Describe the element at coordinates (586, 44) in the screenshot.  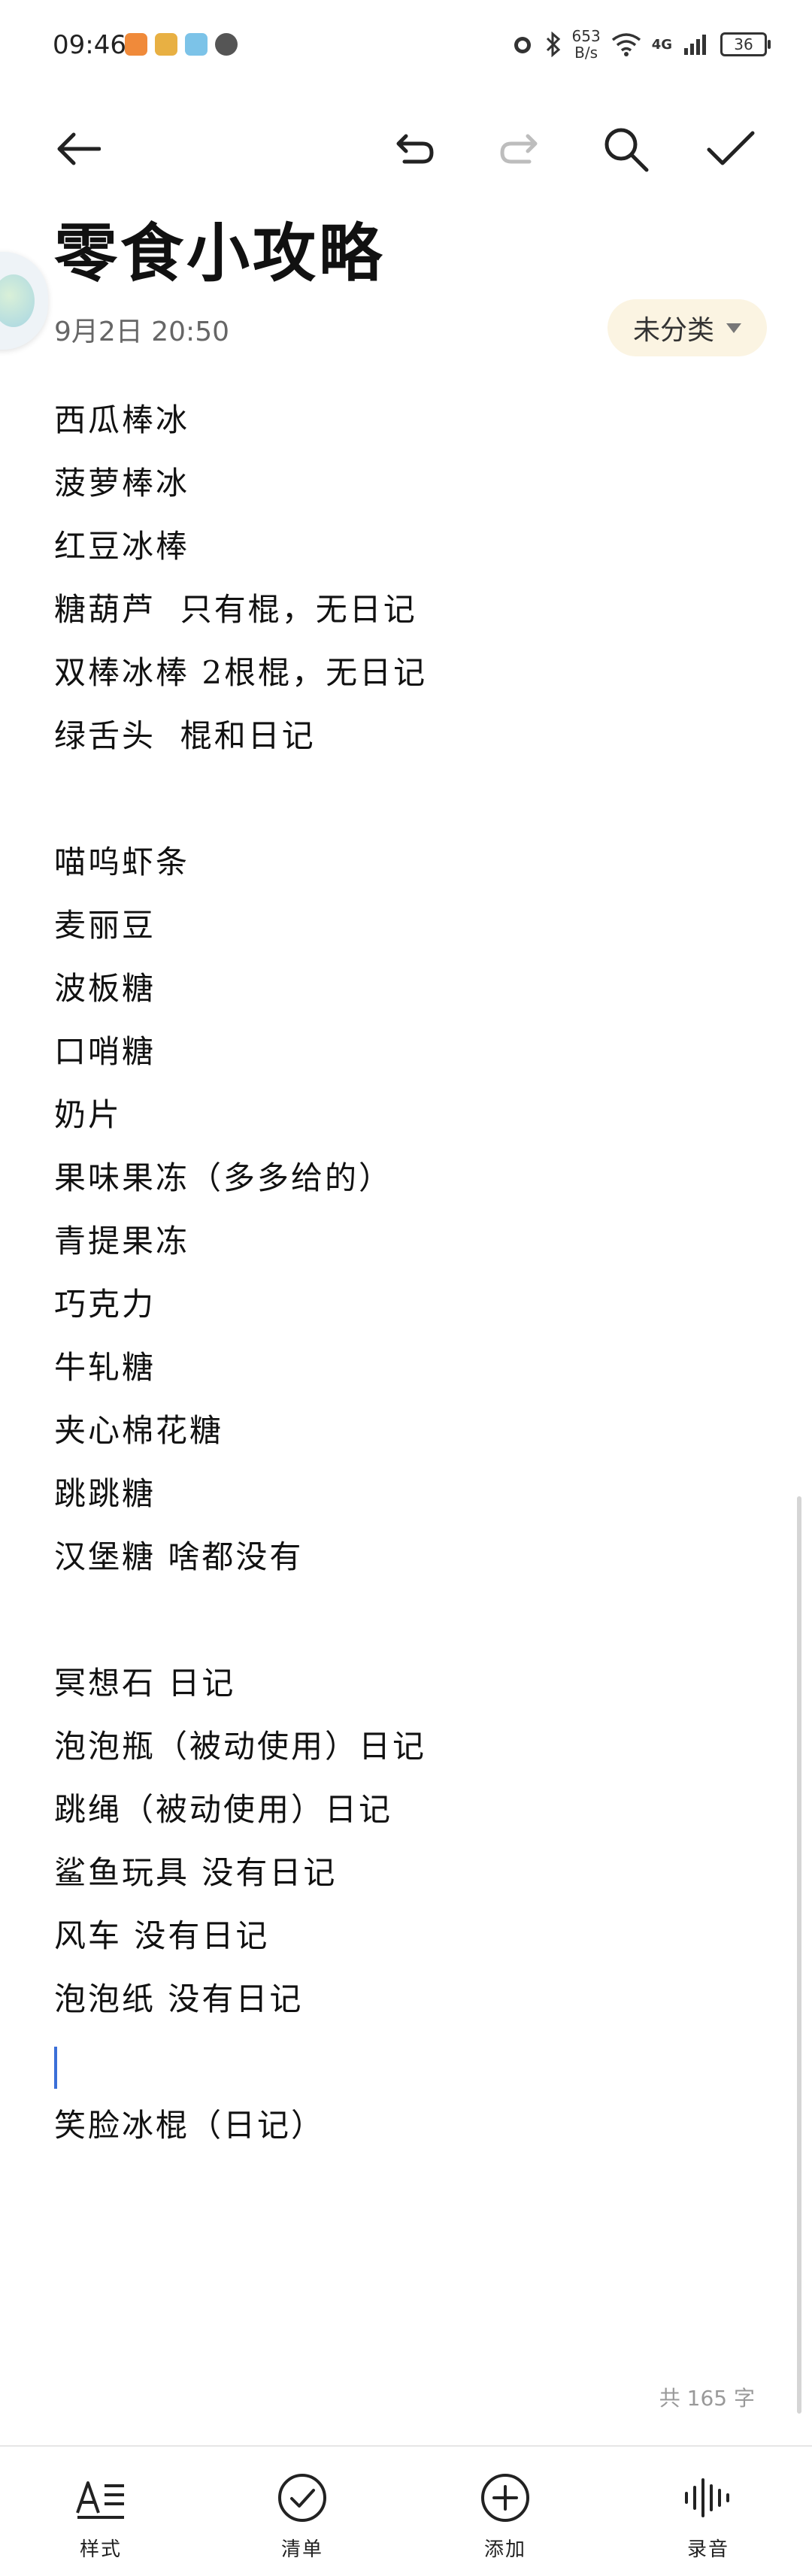
I see `network-speed: 653 B/s` at that location.